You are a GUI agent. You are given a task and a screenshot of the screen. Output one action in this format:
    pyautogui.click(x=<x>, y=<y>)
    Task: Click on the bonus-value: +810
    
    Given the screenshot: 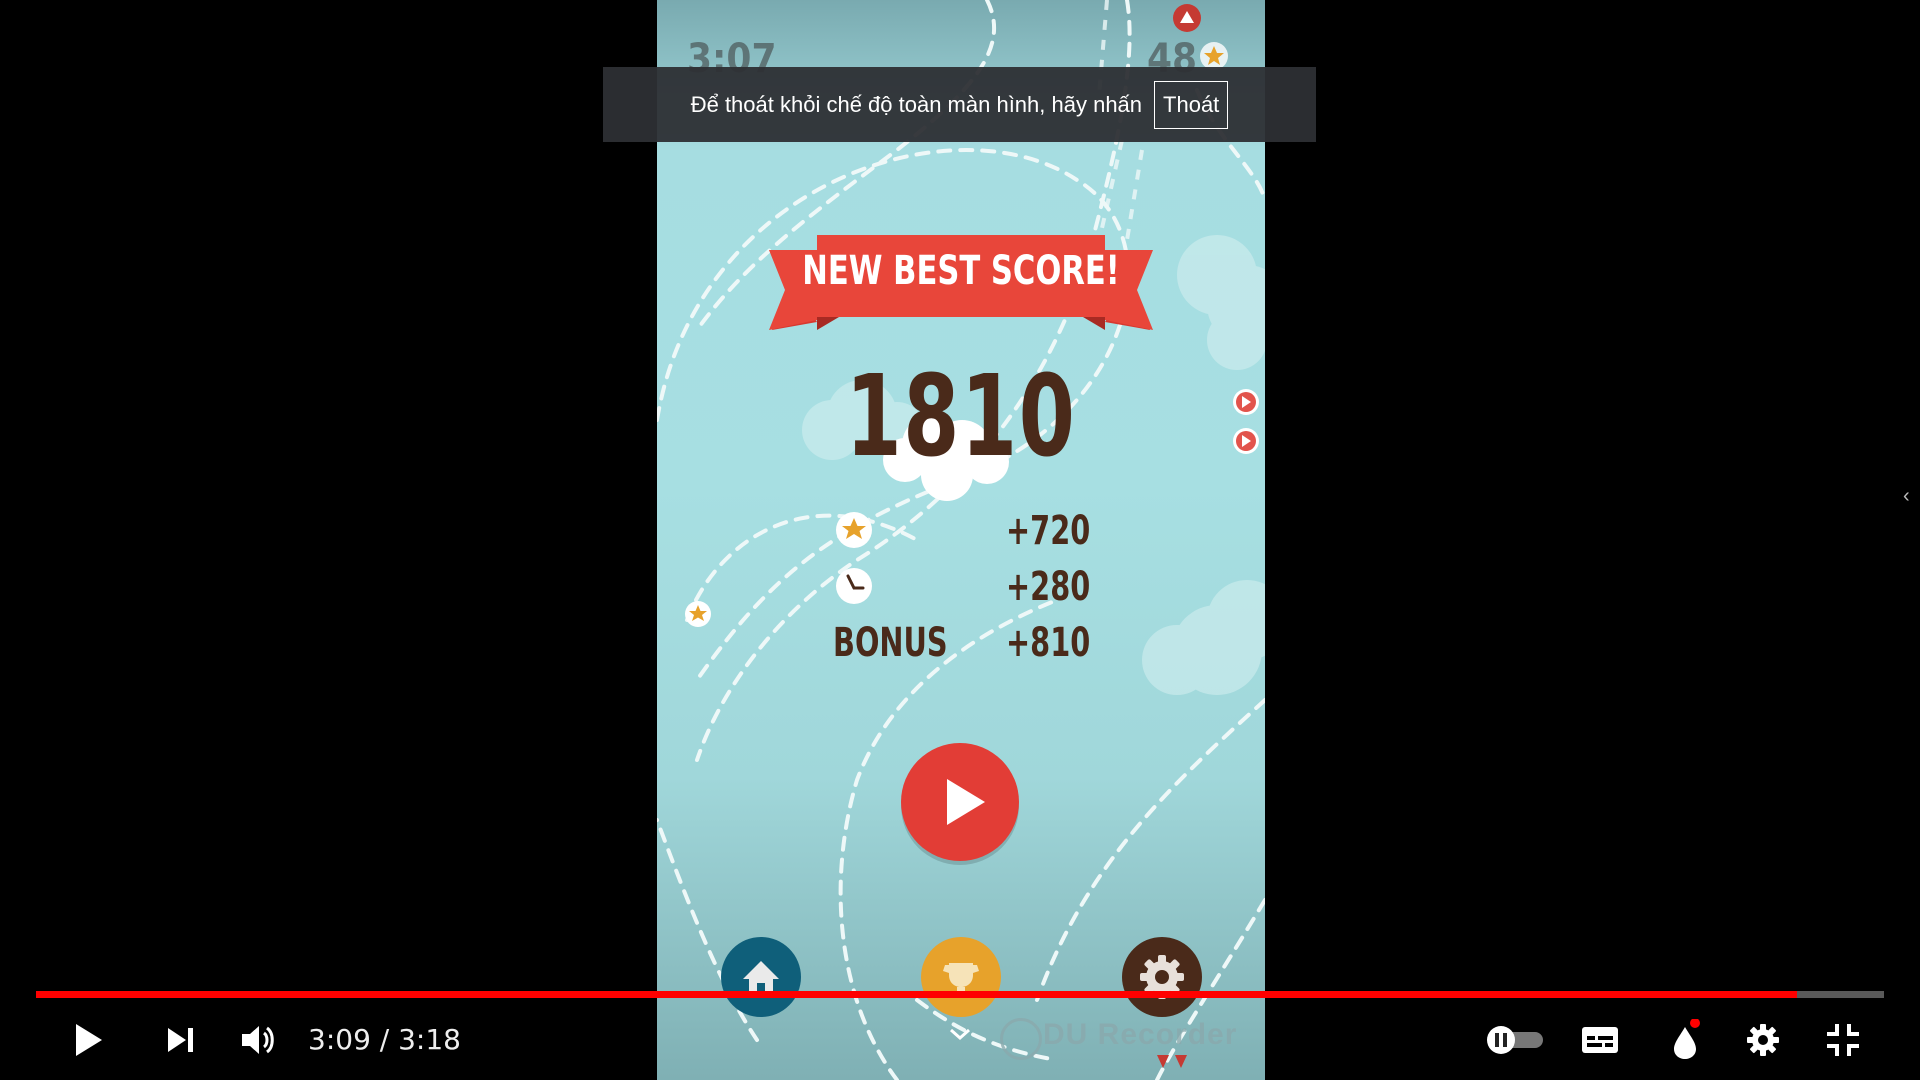 What is the action you would take?
    pyautogui.click(x=1047, y=643)
    